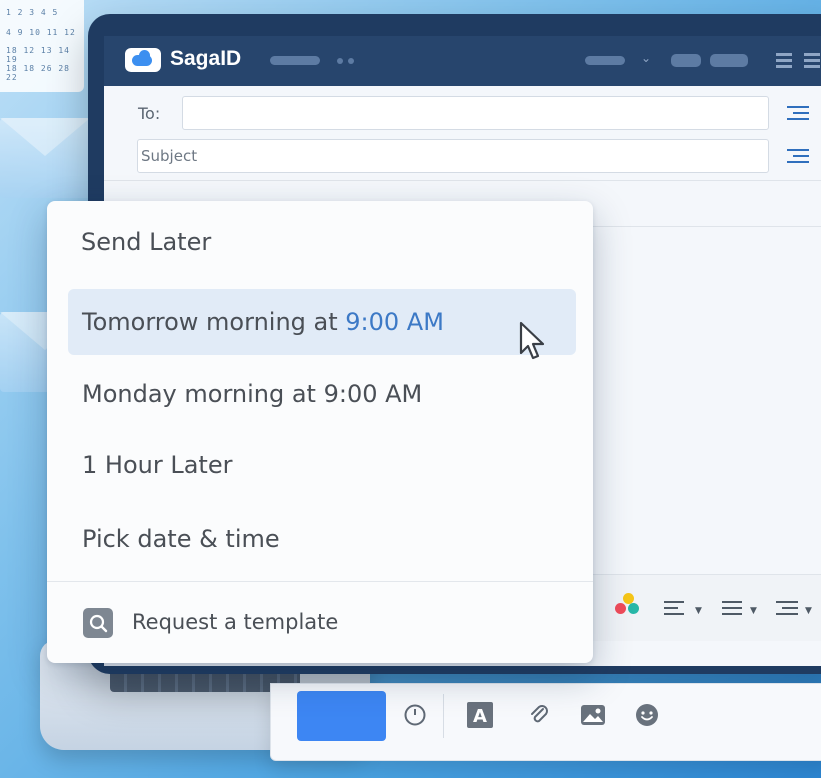 Image resolution: width=821 pixels, height=778 pixels. I want to click on to-label: To:, so click(149, 113).